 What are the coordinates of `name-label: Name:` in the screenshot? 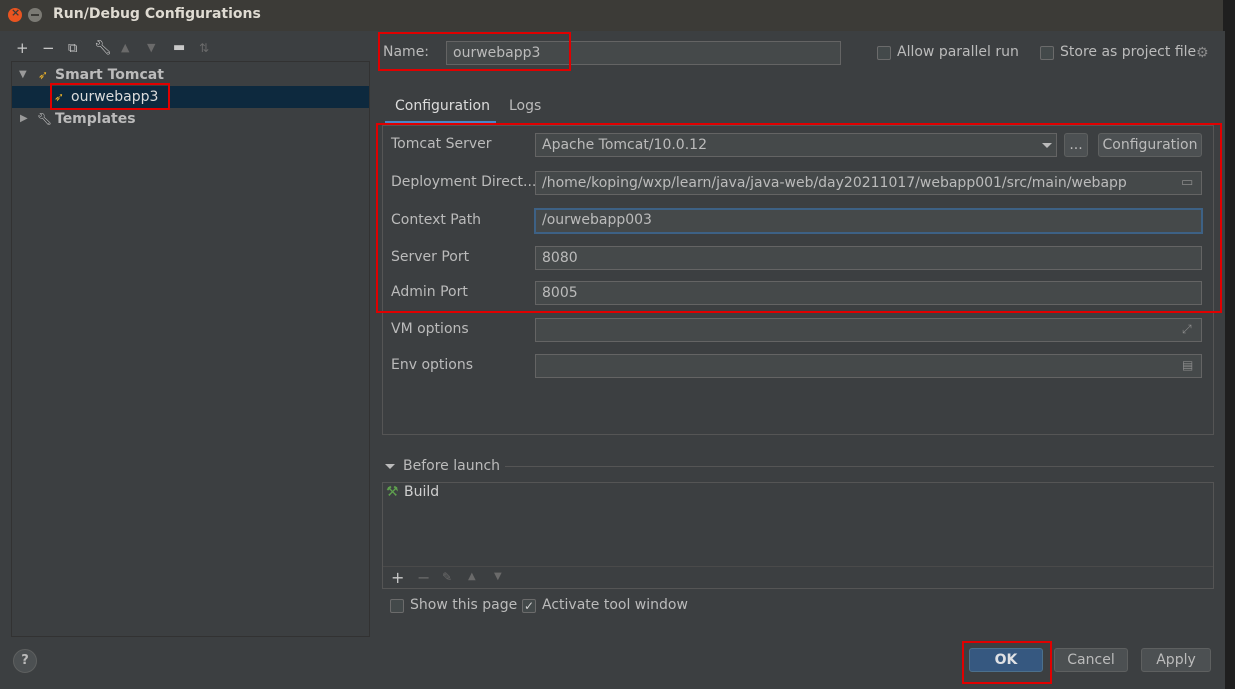 It's located at (406, 52).